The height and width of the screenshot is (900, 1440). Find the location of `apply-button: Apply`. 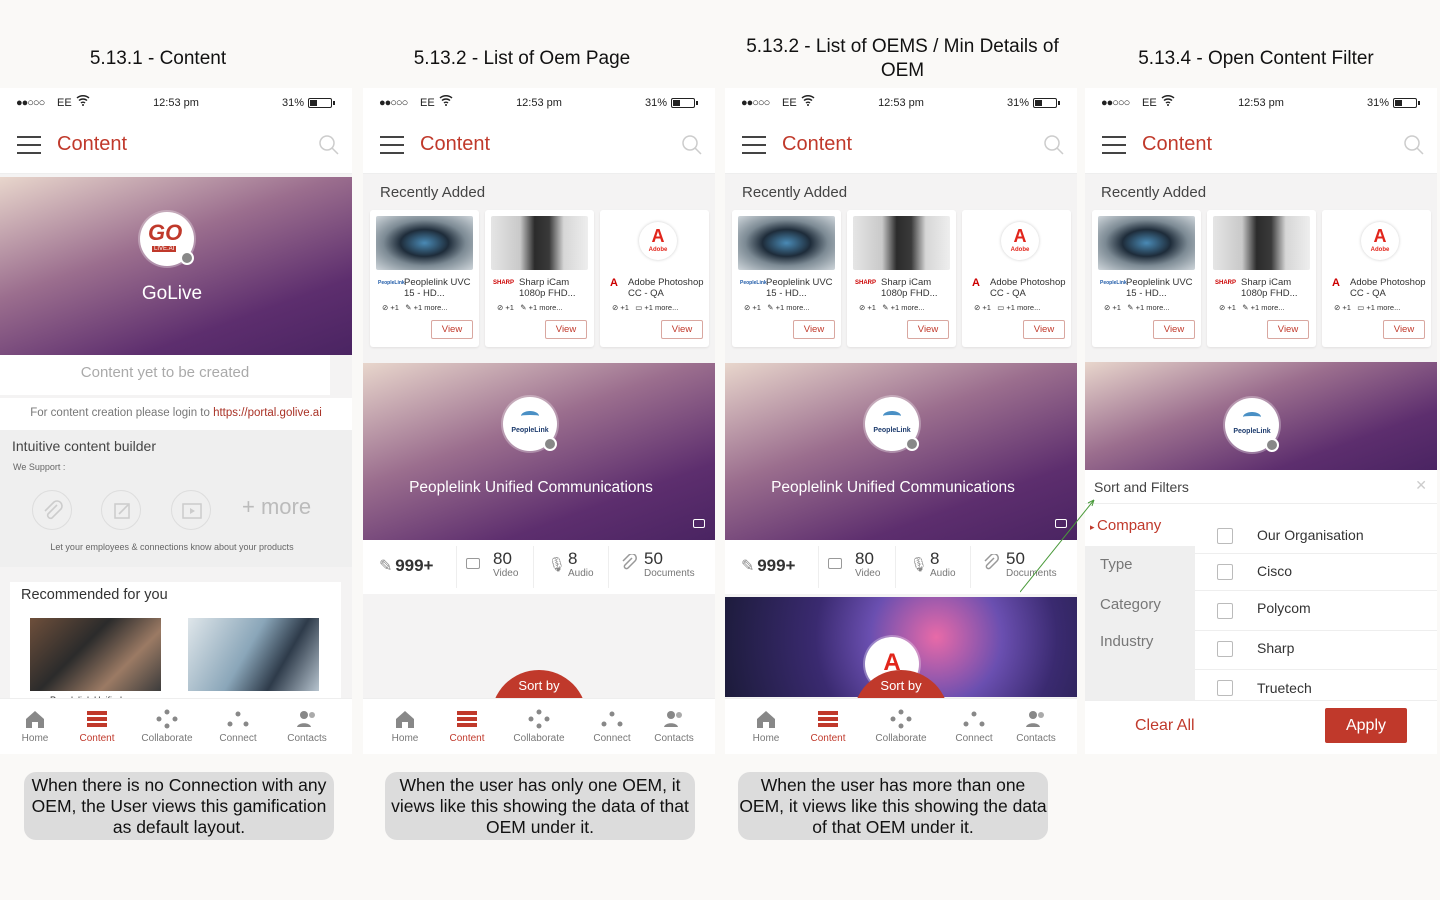

apply-button: Apply is located at coordinates (1366, 725).